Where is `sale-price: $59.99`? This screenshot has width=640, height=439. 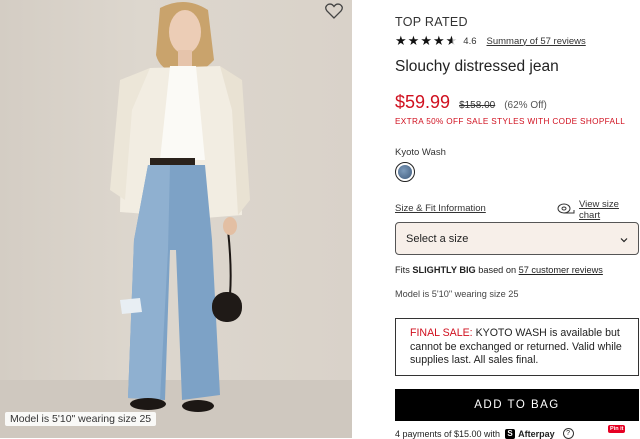
sale-price: $59.99 is located at coordinates (423, 102).